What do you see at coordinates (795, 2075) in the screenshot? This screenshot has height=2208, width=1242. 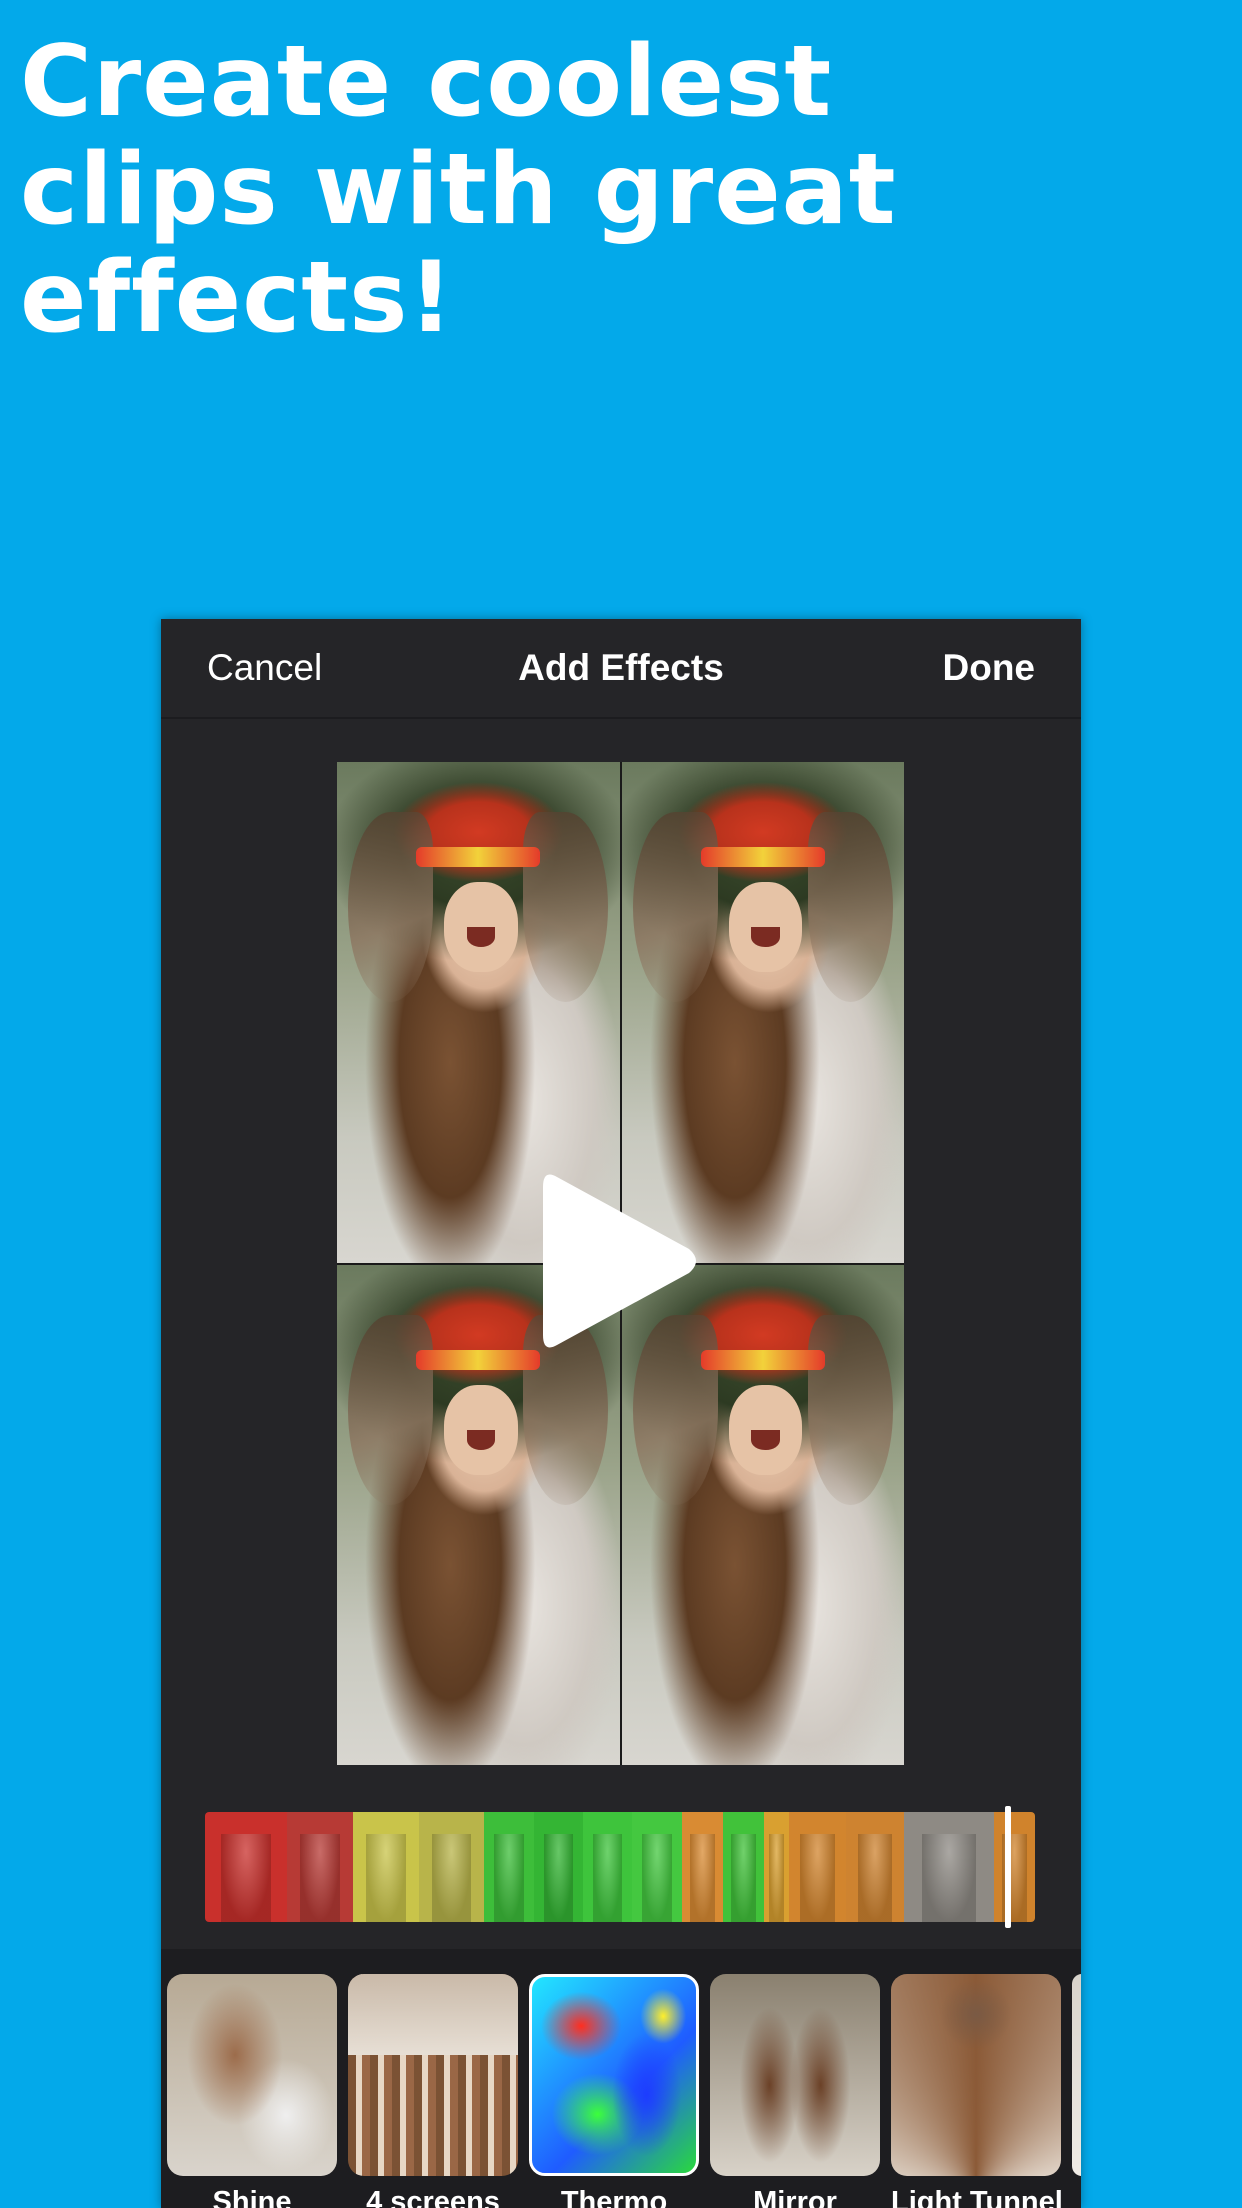 I see `effect-mirror-thumbnail` at bounding box center [795, 2075].